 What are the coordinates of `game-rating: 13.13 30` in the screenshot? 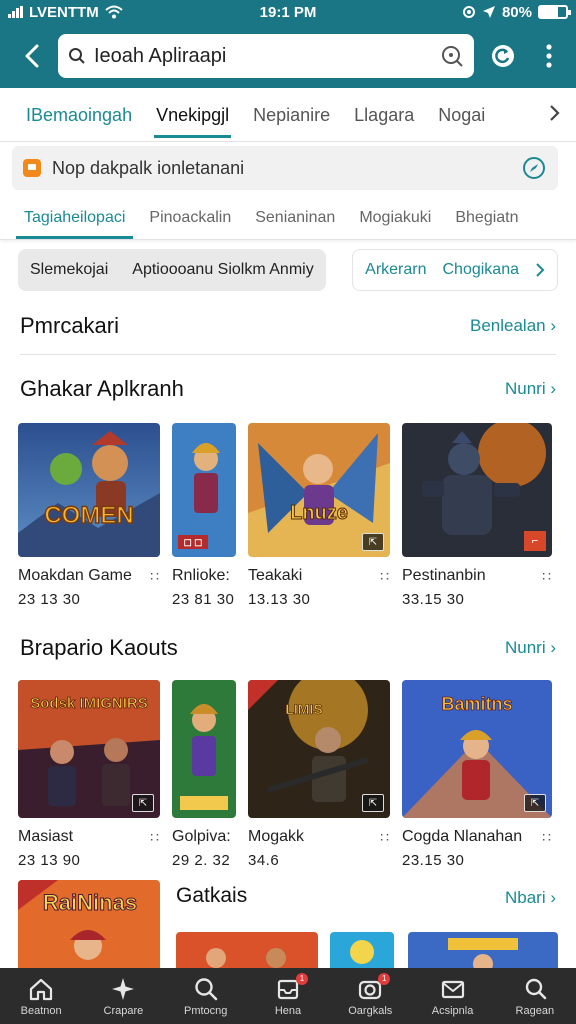 It's located at (279, 599).